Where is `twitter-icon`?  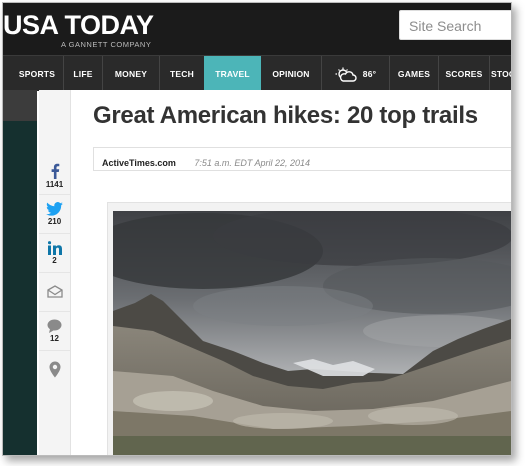 twitter-icon is located at coordinates (54, 209).